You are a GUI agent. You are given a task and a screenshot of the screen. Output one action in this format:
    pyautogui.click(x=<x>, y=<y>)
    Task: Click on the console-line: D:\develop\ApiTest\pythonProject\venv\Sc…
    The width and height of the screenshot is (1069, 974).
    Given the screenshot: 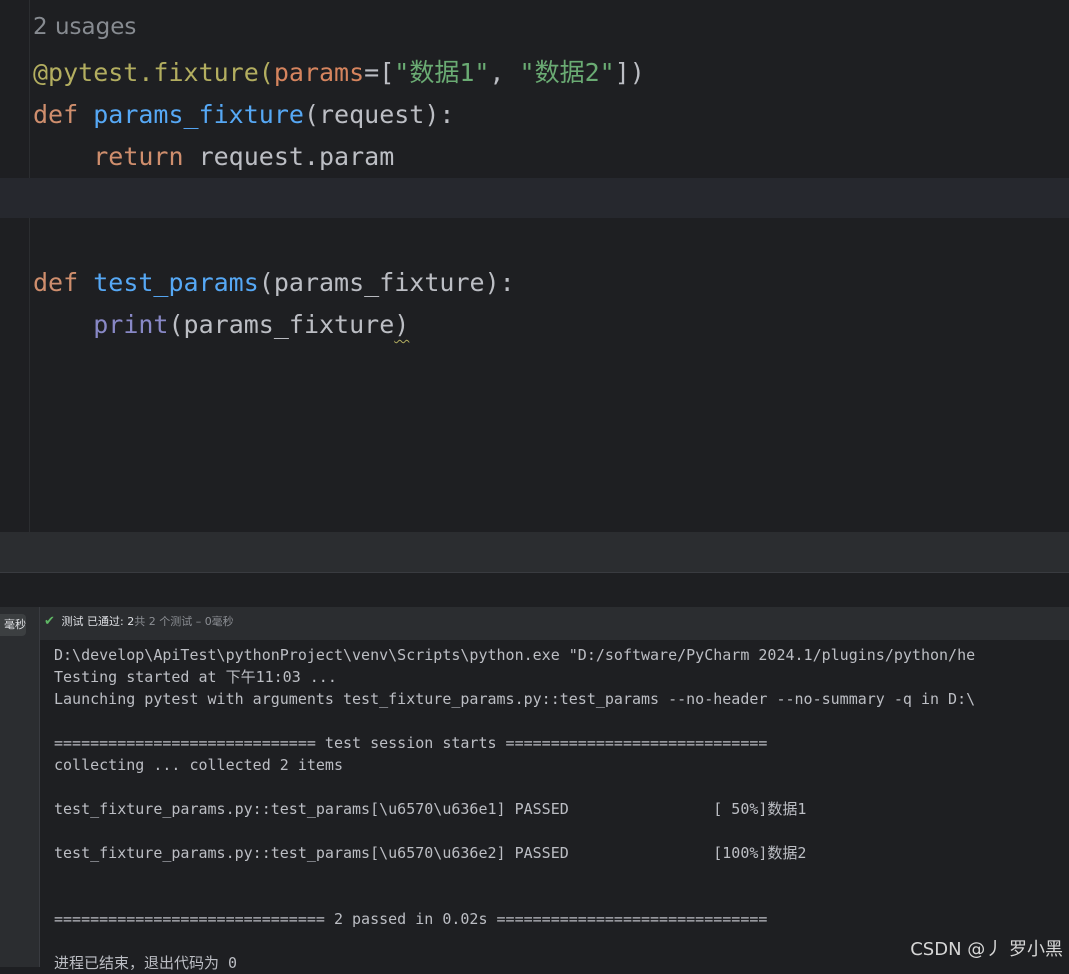 What is the action you would take?
    pyautogui.click(x=515, y=655)
    